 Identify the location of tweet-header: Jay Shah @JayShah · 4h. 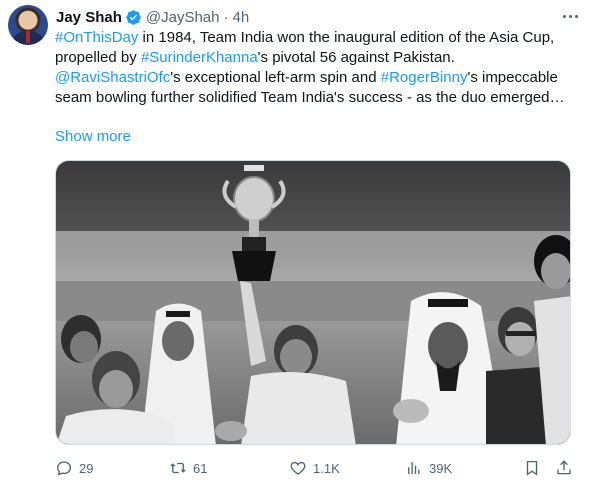
(152, 17).